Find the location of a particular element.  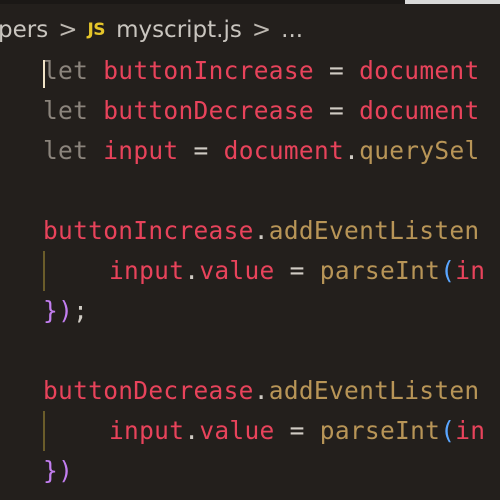

breadcrumb-folder: pers is located at coordinates (24, 30).